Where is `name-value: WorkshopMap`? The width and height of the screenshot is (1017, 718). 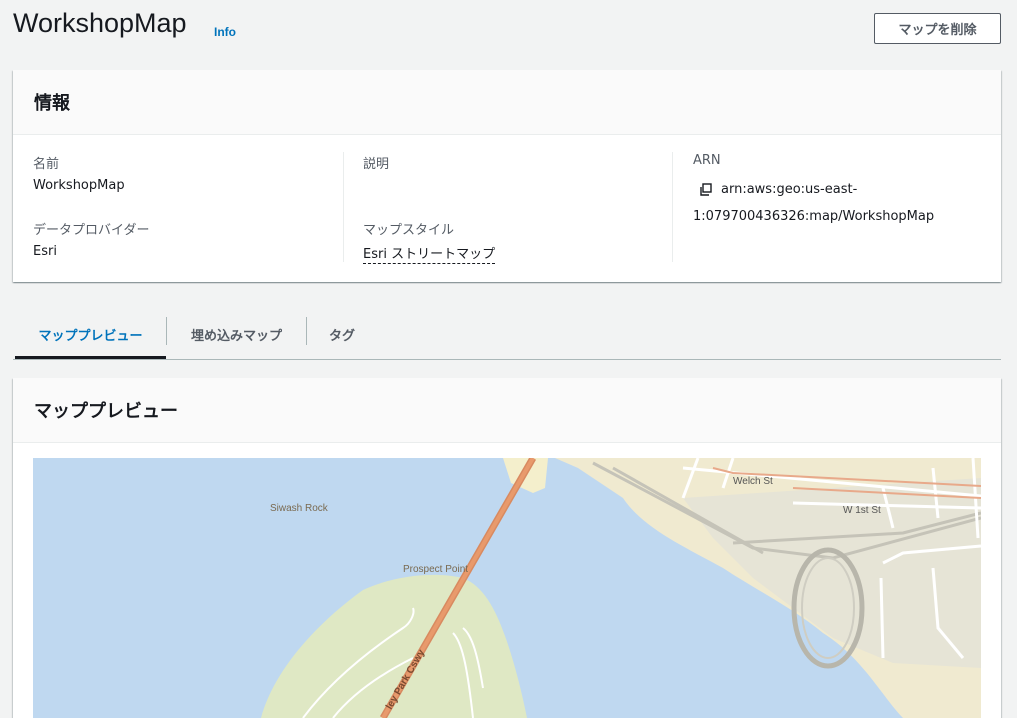 name-value: WorkshopMap is located at coordinates (79, 185).